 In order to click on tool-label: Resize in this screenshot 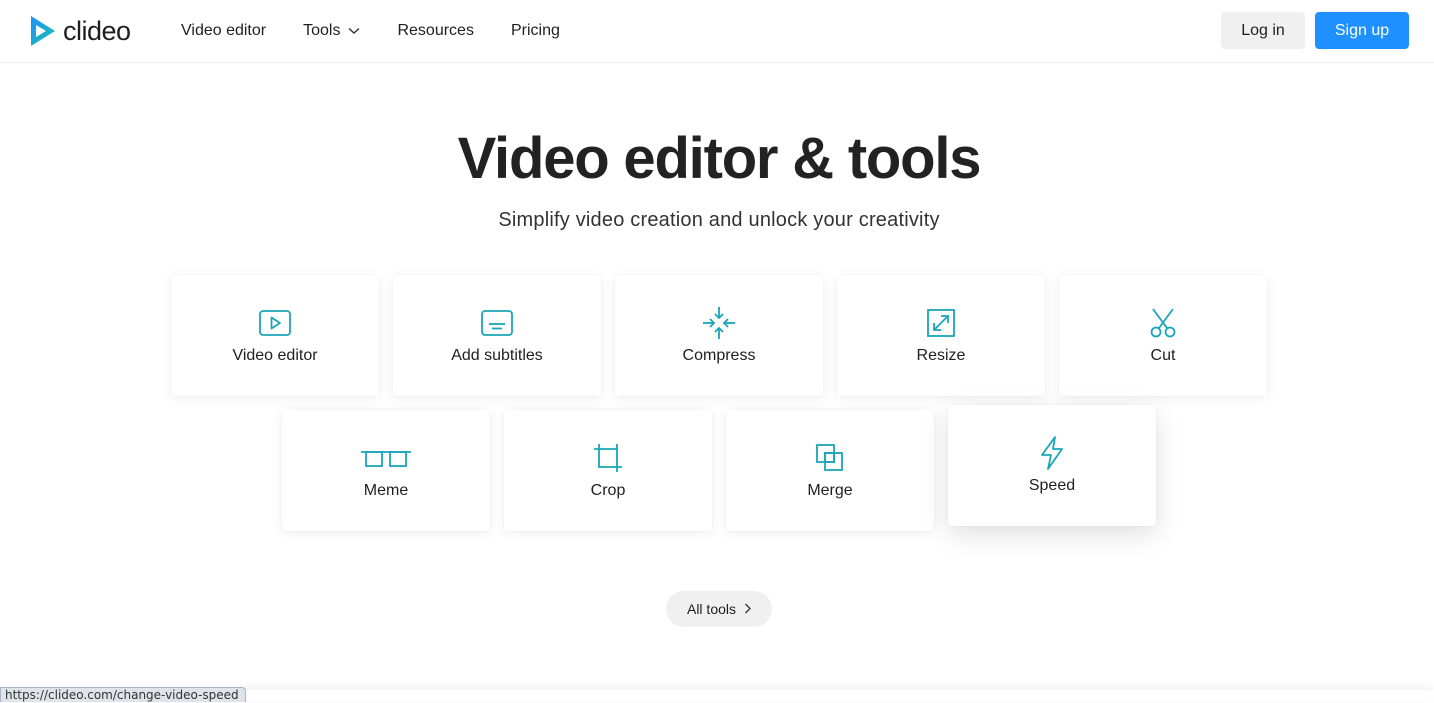, I will do `click(941, 355)`.